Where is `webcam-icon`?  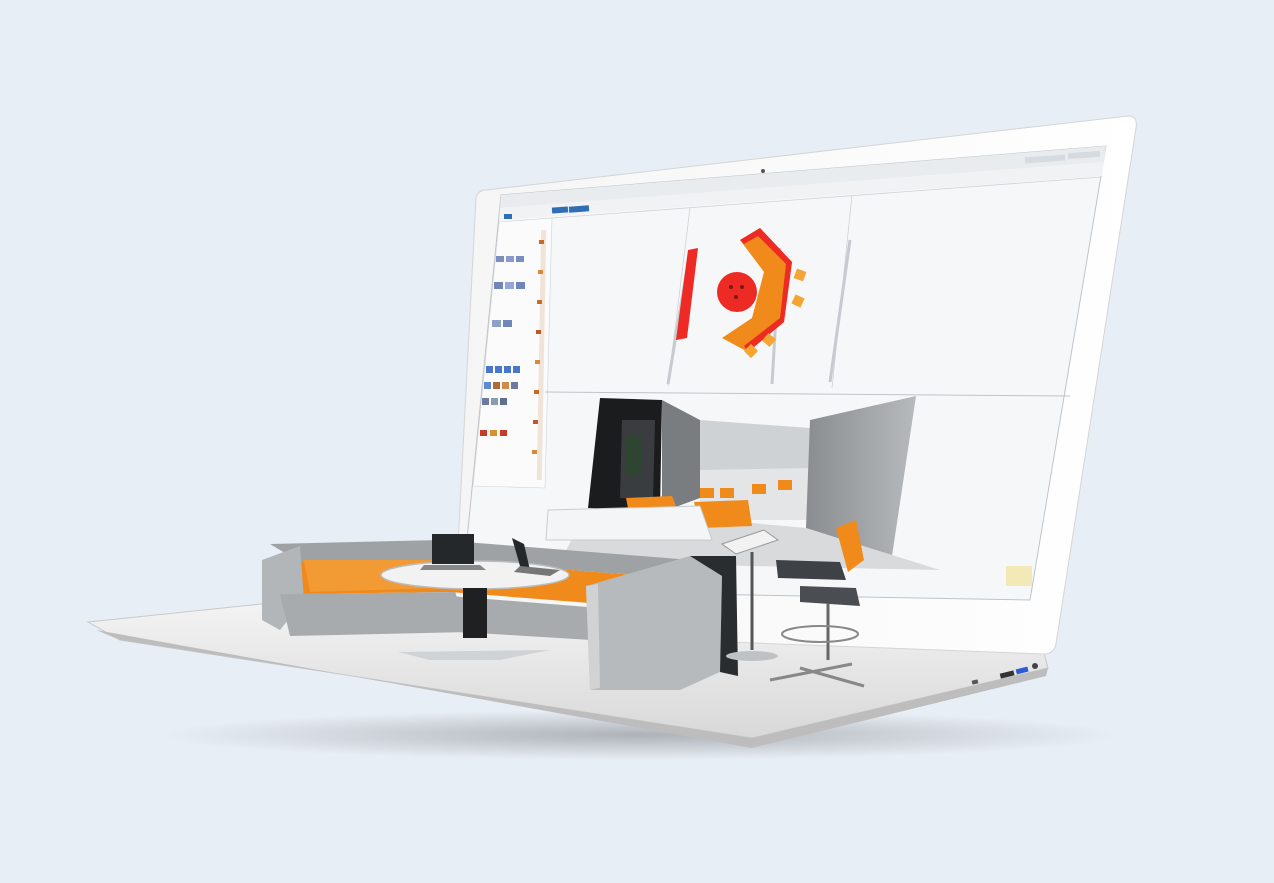 webcam-icon is located at coordinates (763, 171).